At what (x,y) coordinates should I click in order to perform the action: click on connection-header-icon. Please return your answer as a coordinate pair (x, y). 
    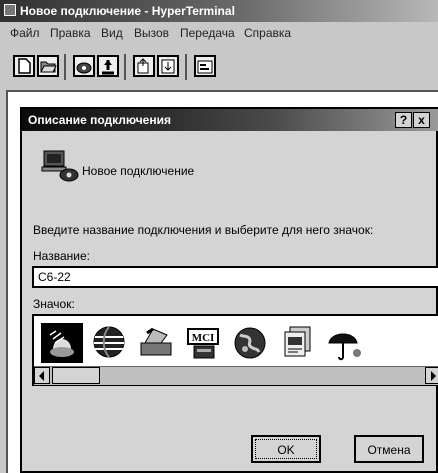
    Looking at the image, I should click on (60, 166).